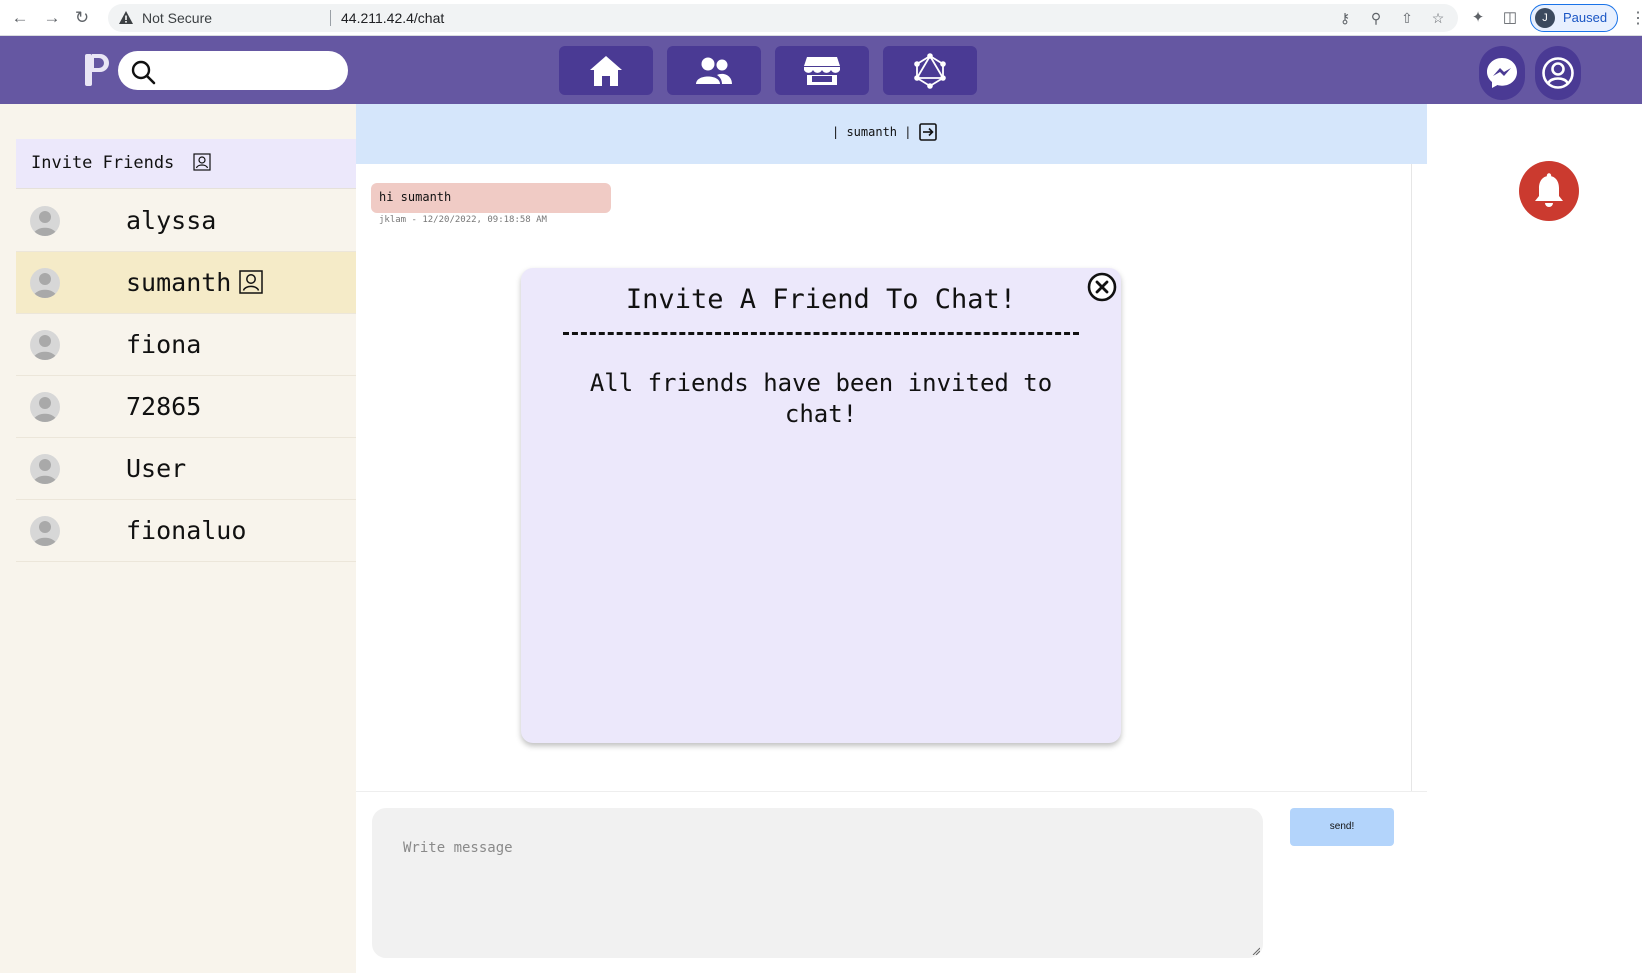 This screenshot has height=973, width=1642. What do you see at coordinates (143, 72) in the screenshot?
I see `search-icon` at bounding box center [143, 72].